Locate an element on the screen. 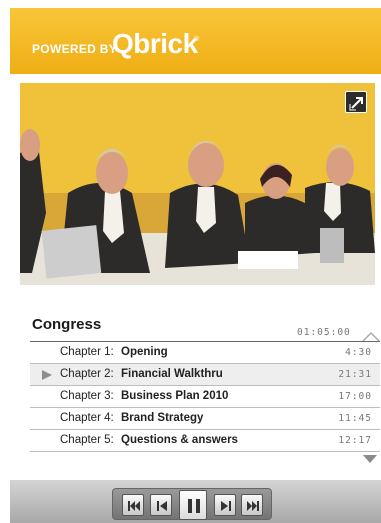 The height and width of the screenshot is (523, 381). chapter-number: Chapter 1: is located at coordinates (87, 352).